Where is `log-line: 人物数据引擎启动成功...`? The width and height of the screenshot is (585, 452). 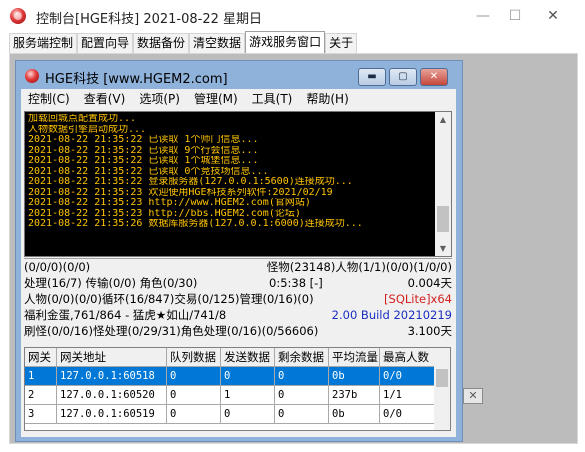 log-line: 人物数据引擎启动成功... is located at coordinates (87, 129).